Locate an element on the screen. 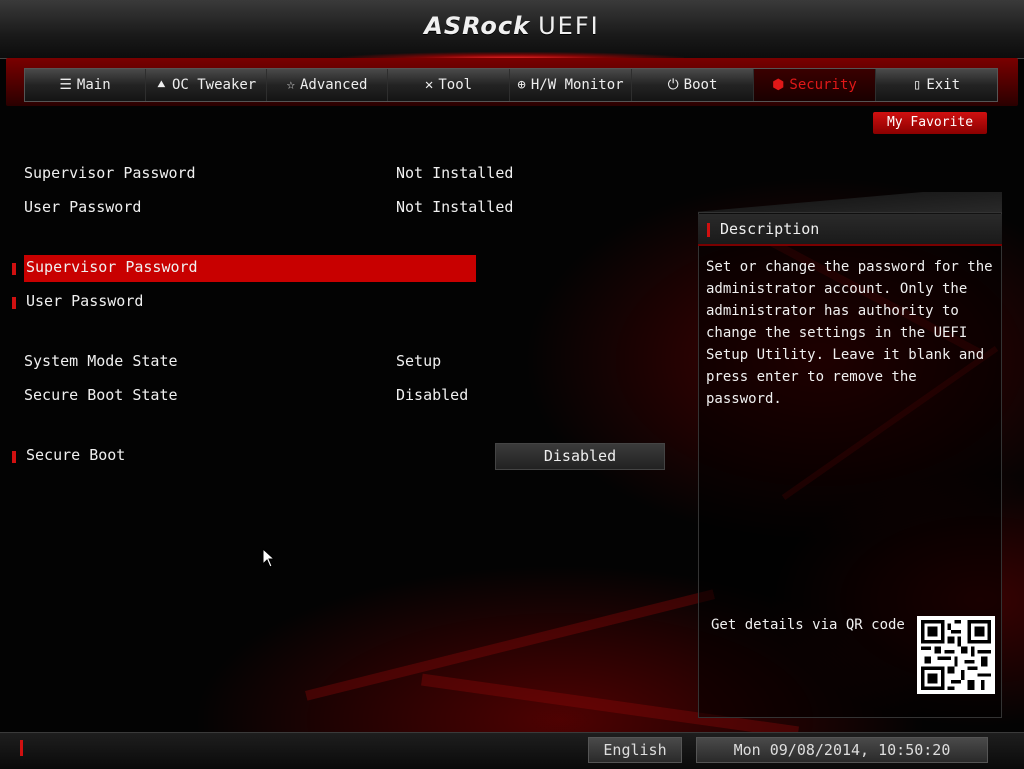 The image size is (1024, 769). user-password-item: User Password is located at coordinates (251, 304).